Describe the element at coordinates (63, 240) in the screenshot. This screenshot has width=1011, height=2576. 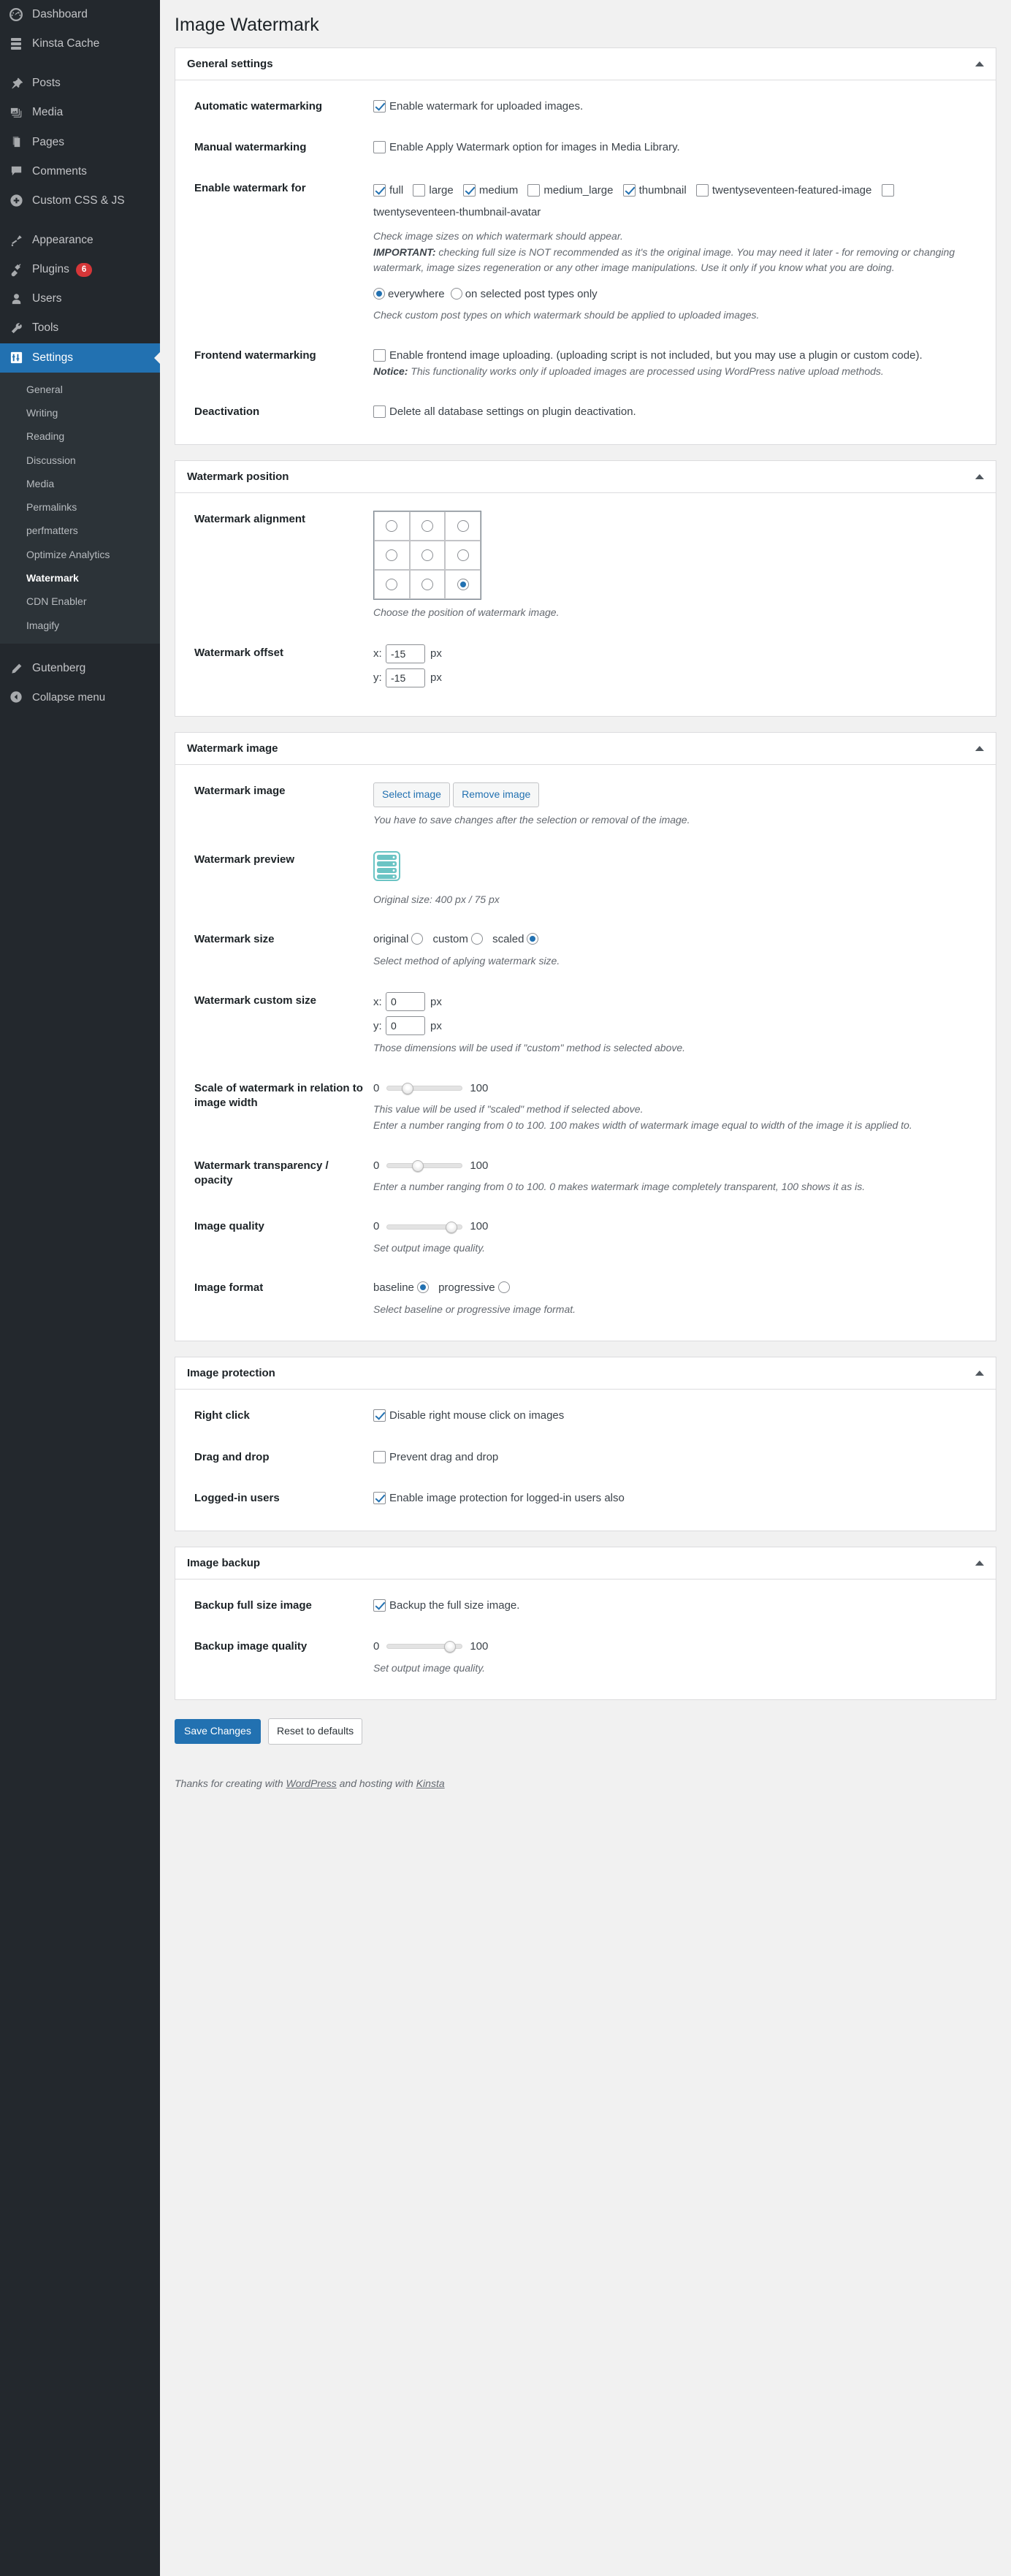
I see `sidebar-item-label: Appearance` at that location.